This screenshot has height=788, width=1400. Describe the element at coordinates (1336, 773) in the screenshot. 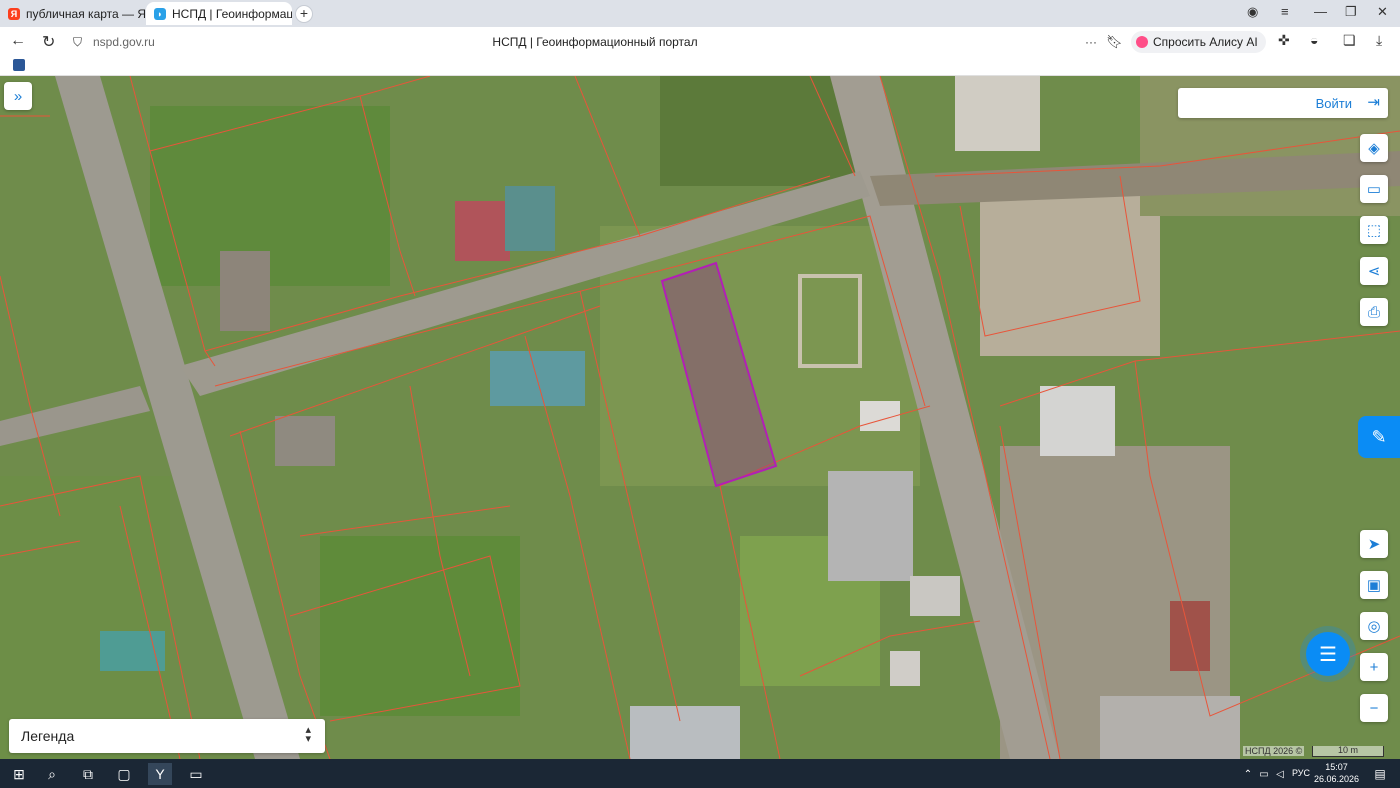

I see `clock: 15:07 26.06.2026` at that location.